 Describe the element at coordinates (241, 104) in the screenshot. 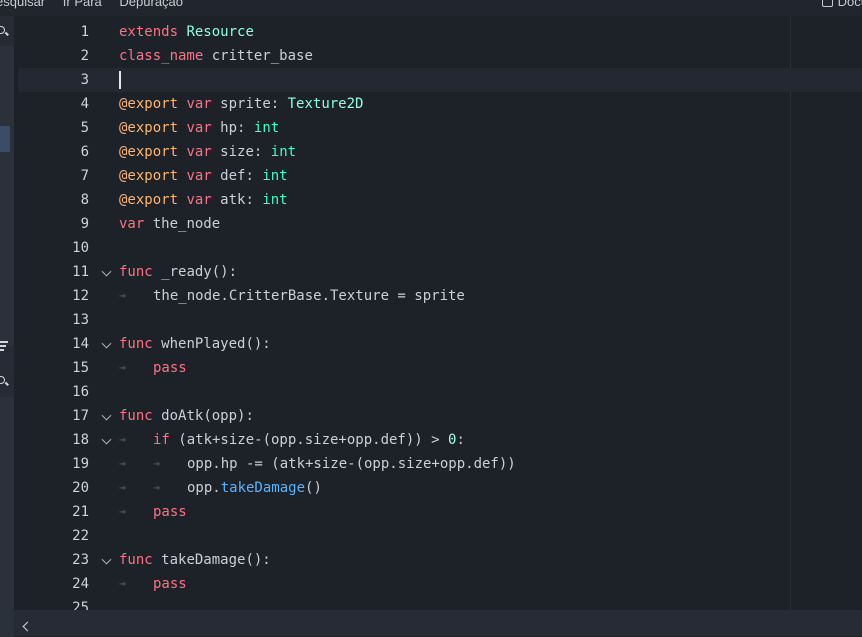

I see `code-text: @export var sprite: Texture2D` at that location.